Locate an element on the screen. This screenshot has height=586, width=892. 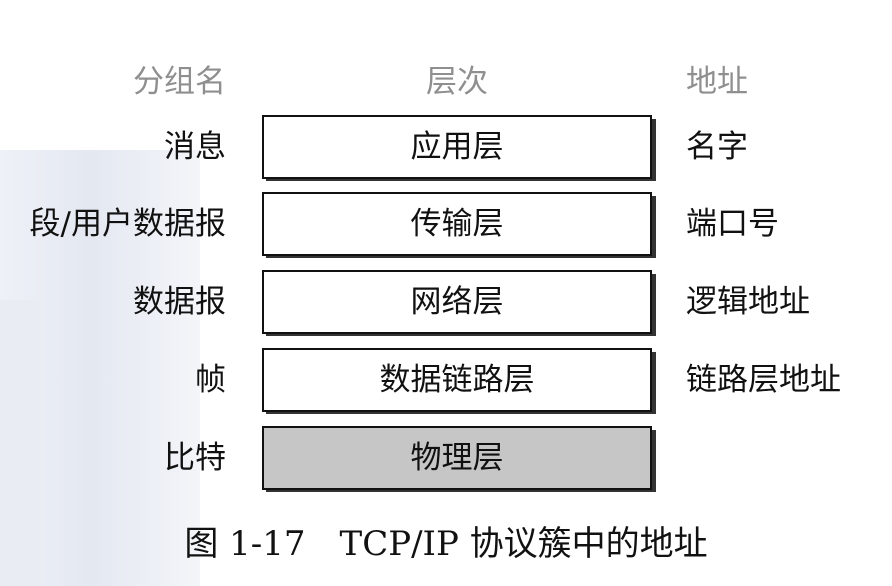
address-label: 端口号 is located at coordinates (732, 224).